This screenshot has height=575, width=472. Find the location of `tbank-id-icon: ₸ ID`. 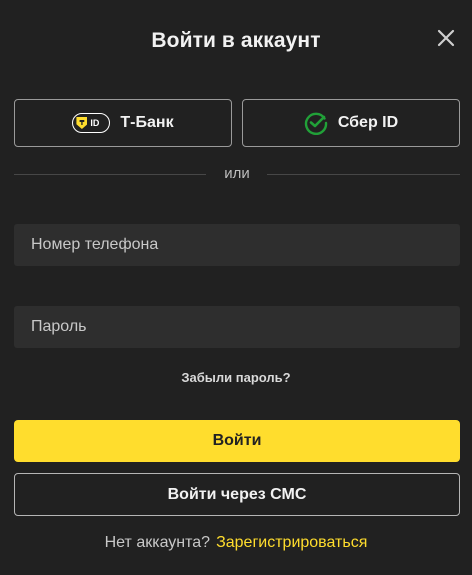

tbank-id-icon: ₸ ID is located at coordinates (91, 123).